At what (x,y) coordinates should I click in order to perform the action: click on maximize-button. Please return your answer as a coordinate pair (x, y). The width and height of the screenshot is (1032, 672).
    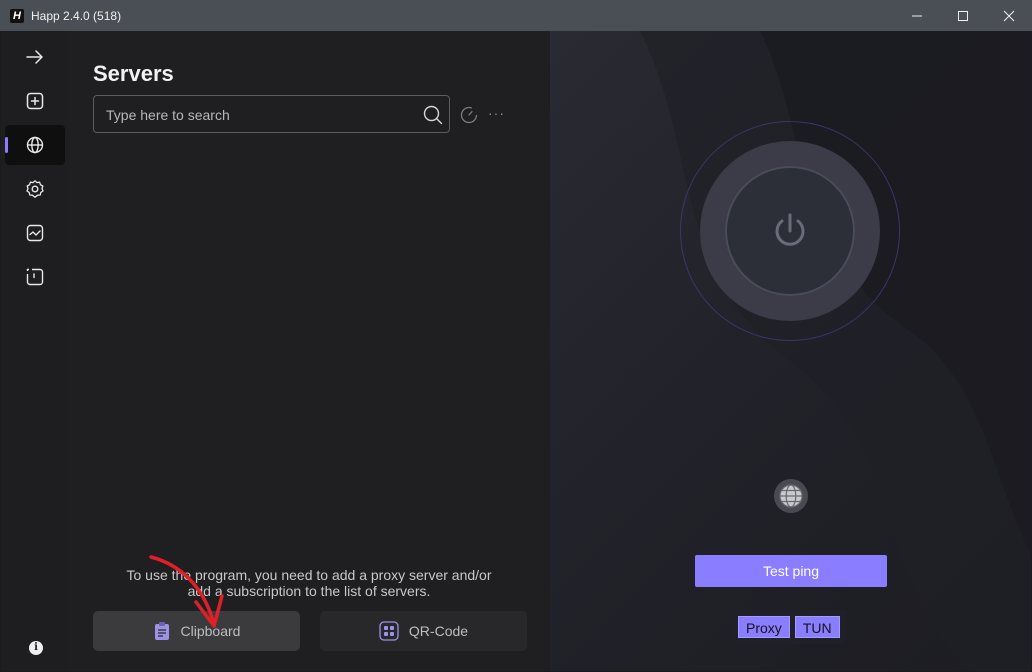
    Looking at the image, I should click on (963, 15).